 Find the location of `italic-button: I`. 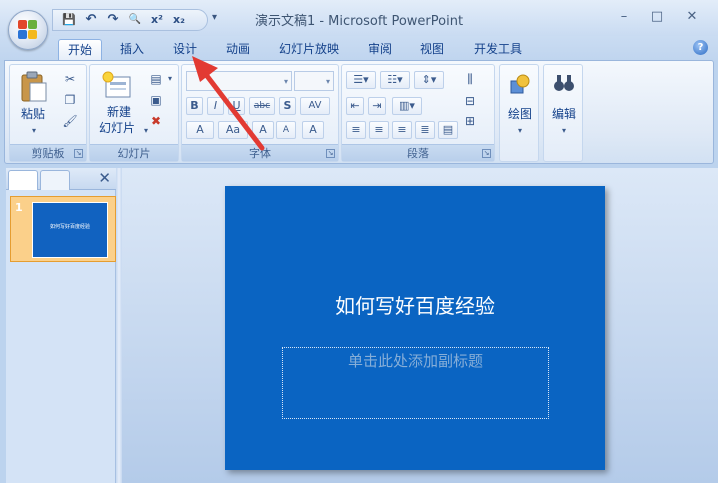

italic-button: I is located at coordinates (215, 106).